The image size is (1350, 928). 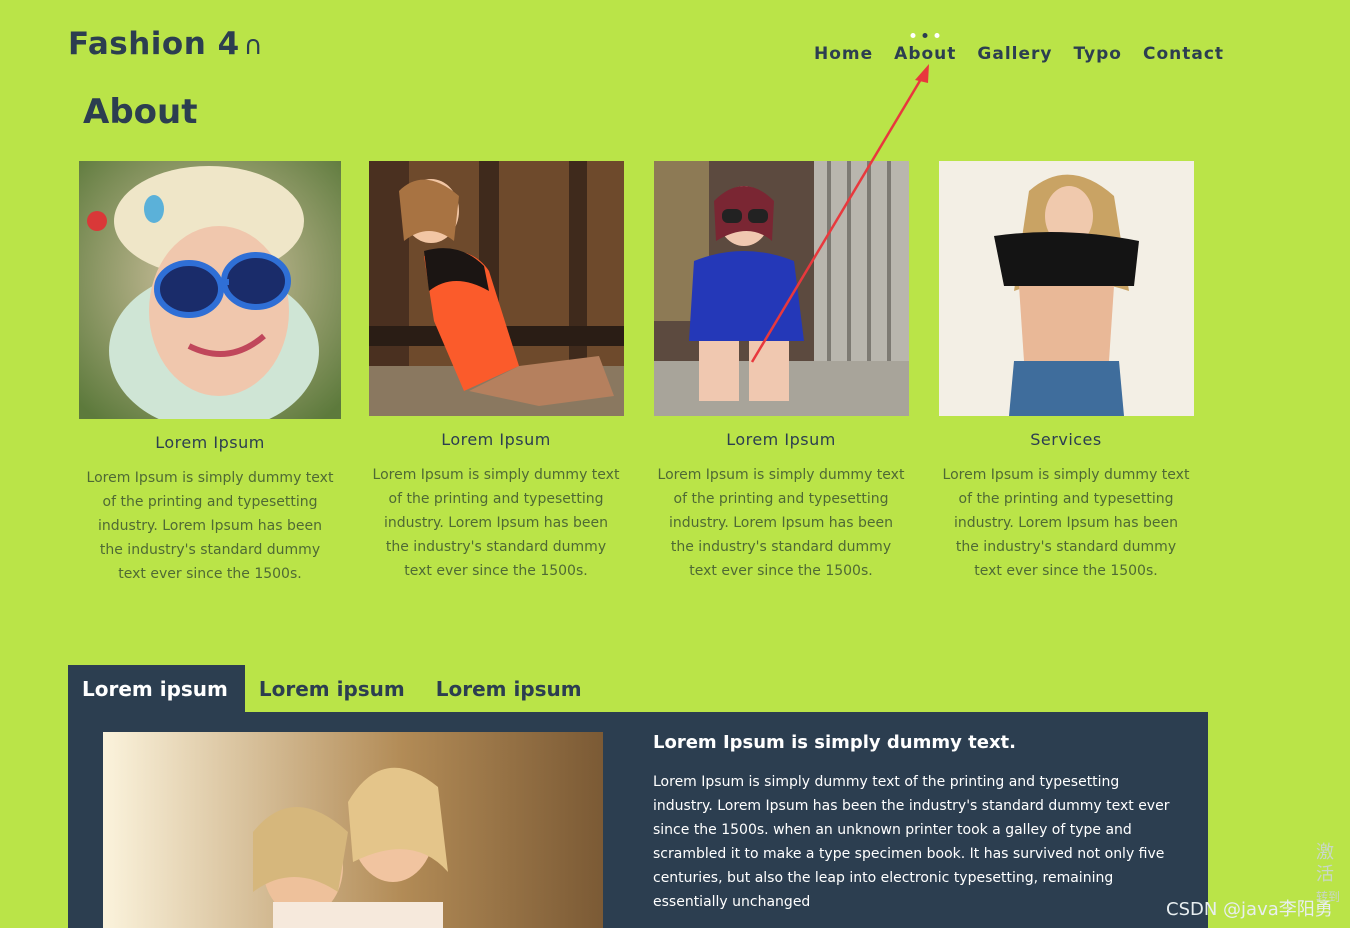 What do you see at coordinates (154, 44) in the screenshot?
I see `logo-text: Fashion 4` at bounding box center [154, 44].